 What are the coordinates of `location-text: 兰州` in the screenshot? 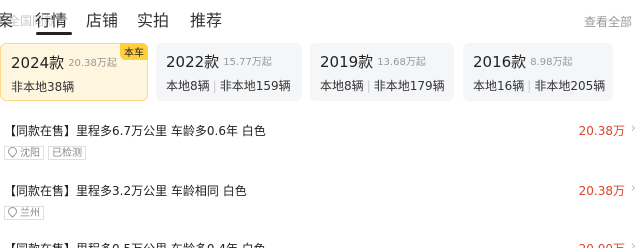 It's located at (30, 213).